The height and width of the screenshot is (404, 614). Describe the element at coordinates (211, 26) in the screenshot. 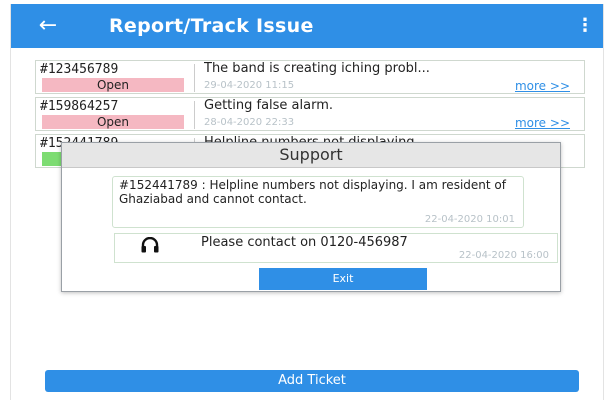

I see `page-title: Report/Track Issue` at that location.